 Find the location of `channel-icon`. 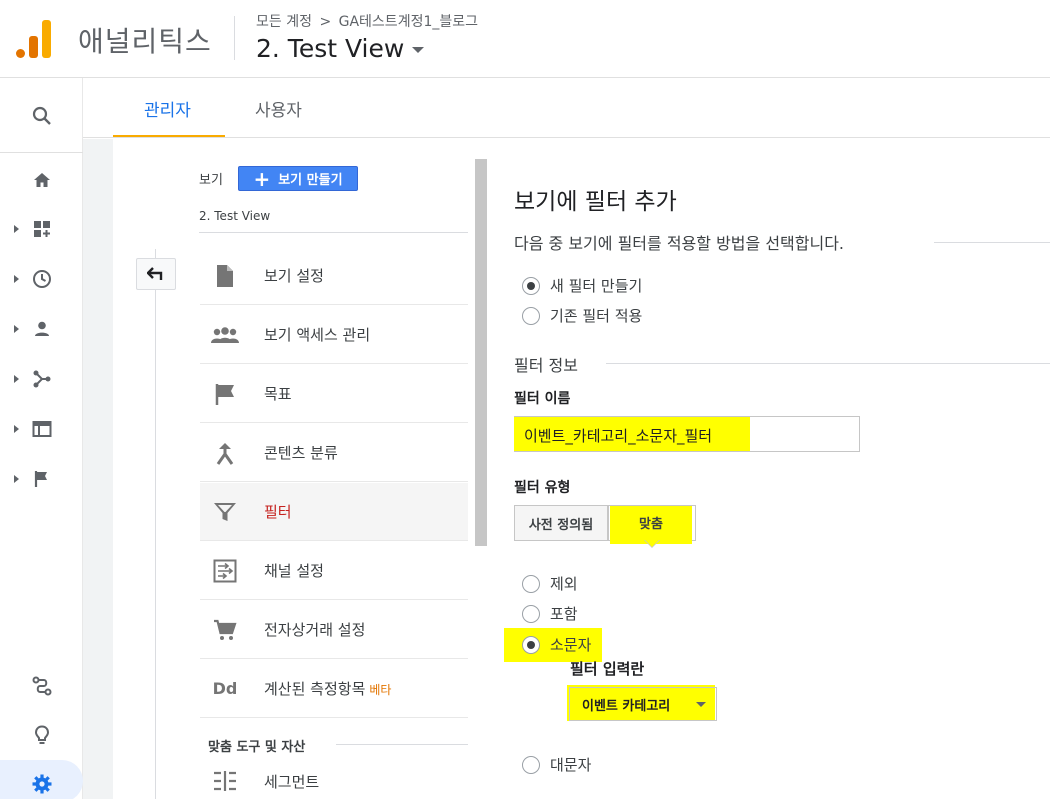

channel-icon is located at coordinates (225, 570).